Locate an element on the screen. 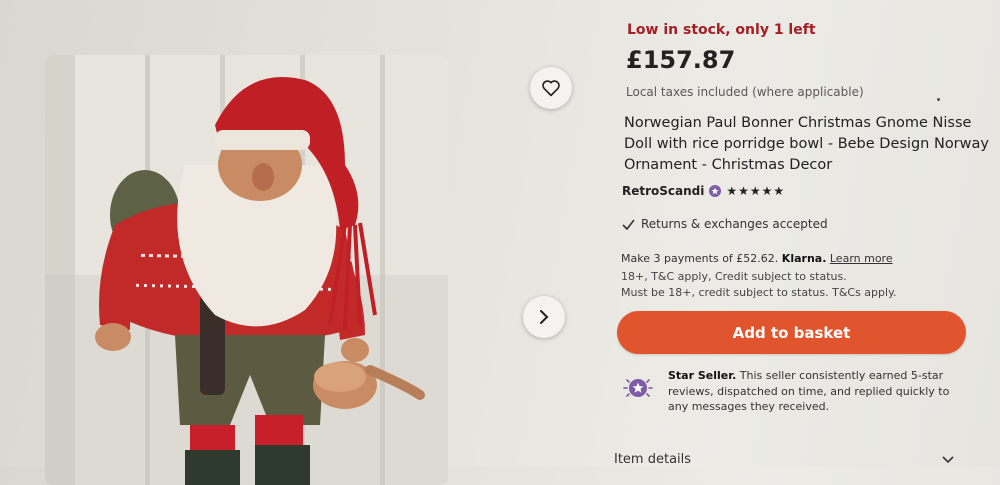 The width and height of the screenshot is (1000, 485). favorite-button is located at coordinates (551, 88).